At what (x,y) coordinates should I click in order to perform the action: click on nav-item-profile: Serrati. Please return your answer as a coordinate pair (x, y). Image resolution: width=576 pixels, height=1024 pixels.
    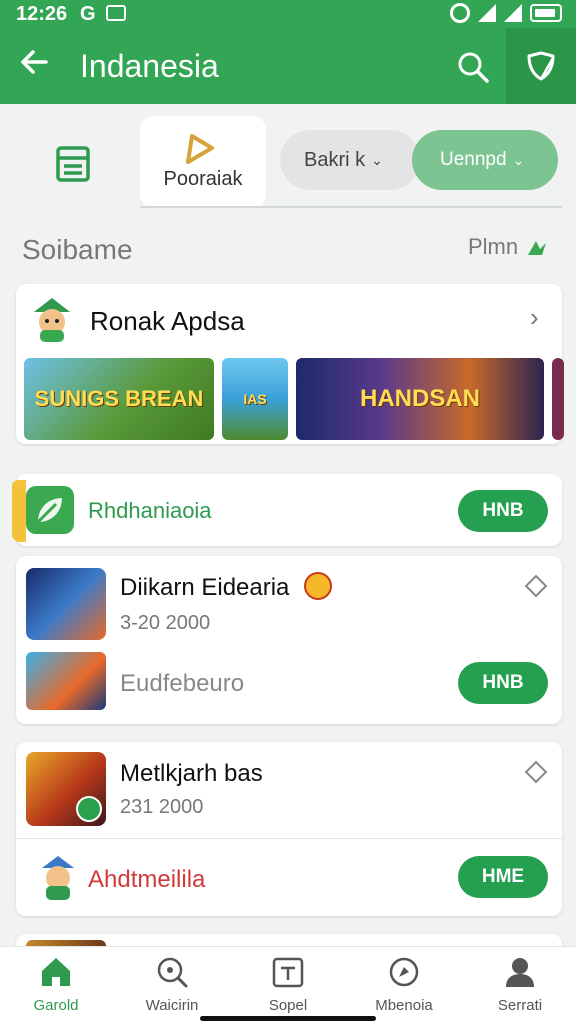
    Looking at the image, I should click on (520, 984).